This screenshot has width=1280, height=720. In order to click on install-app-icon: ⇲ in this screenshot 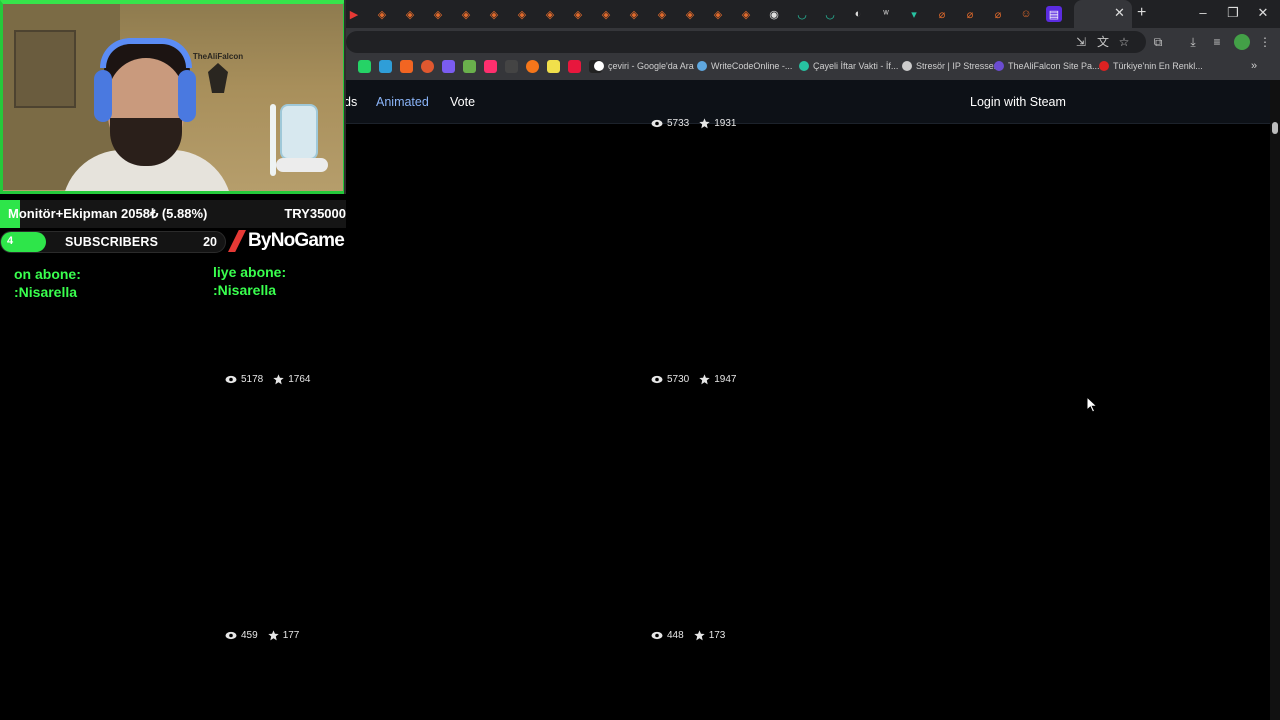, I will do `click(1081, 42)`.